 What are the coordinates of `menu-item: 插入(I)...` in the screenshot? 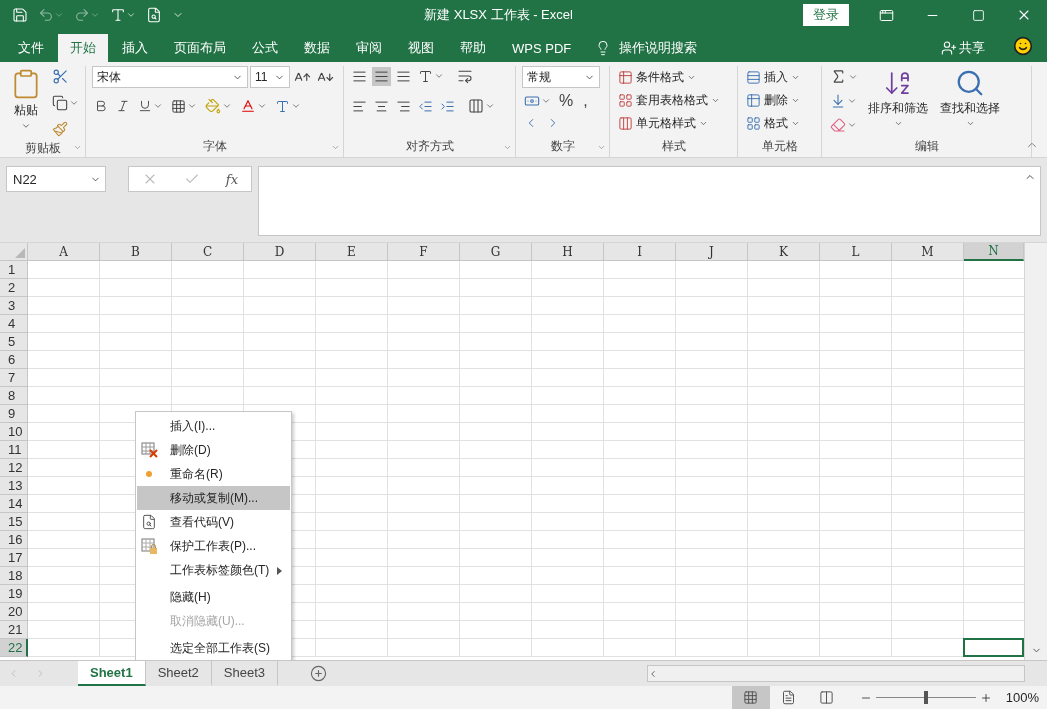 It's located at (213, 426).